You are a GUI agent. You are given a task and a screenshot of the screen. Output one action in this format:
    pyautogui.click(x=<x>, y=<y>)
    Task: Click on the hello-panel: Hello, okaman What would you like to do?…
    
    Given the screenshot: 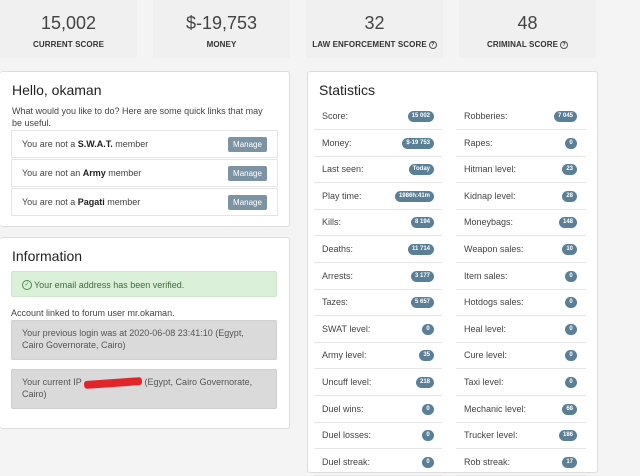 What is the action you would take?
    pyautogui.click(x=145, y=149)
    